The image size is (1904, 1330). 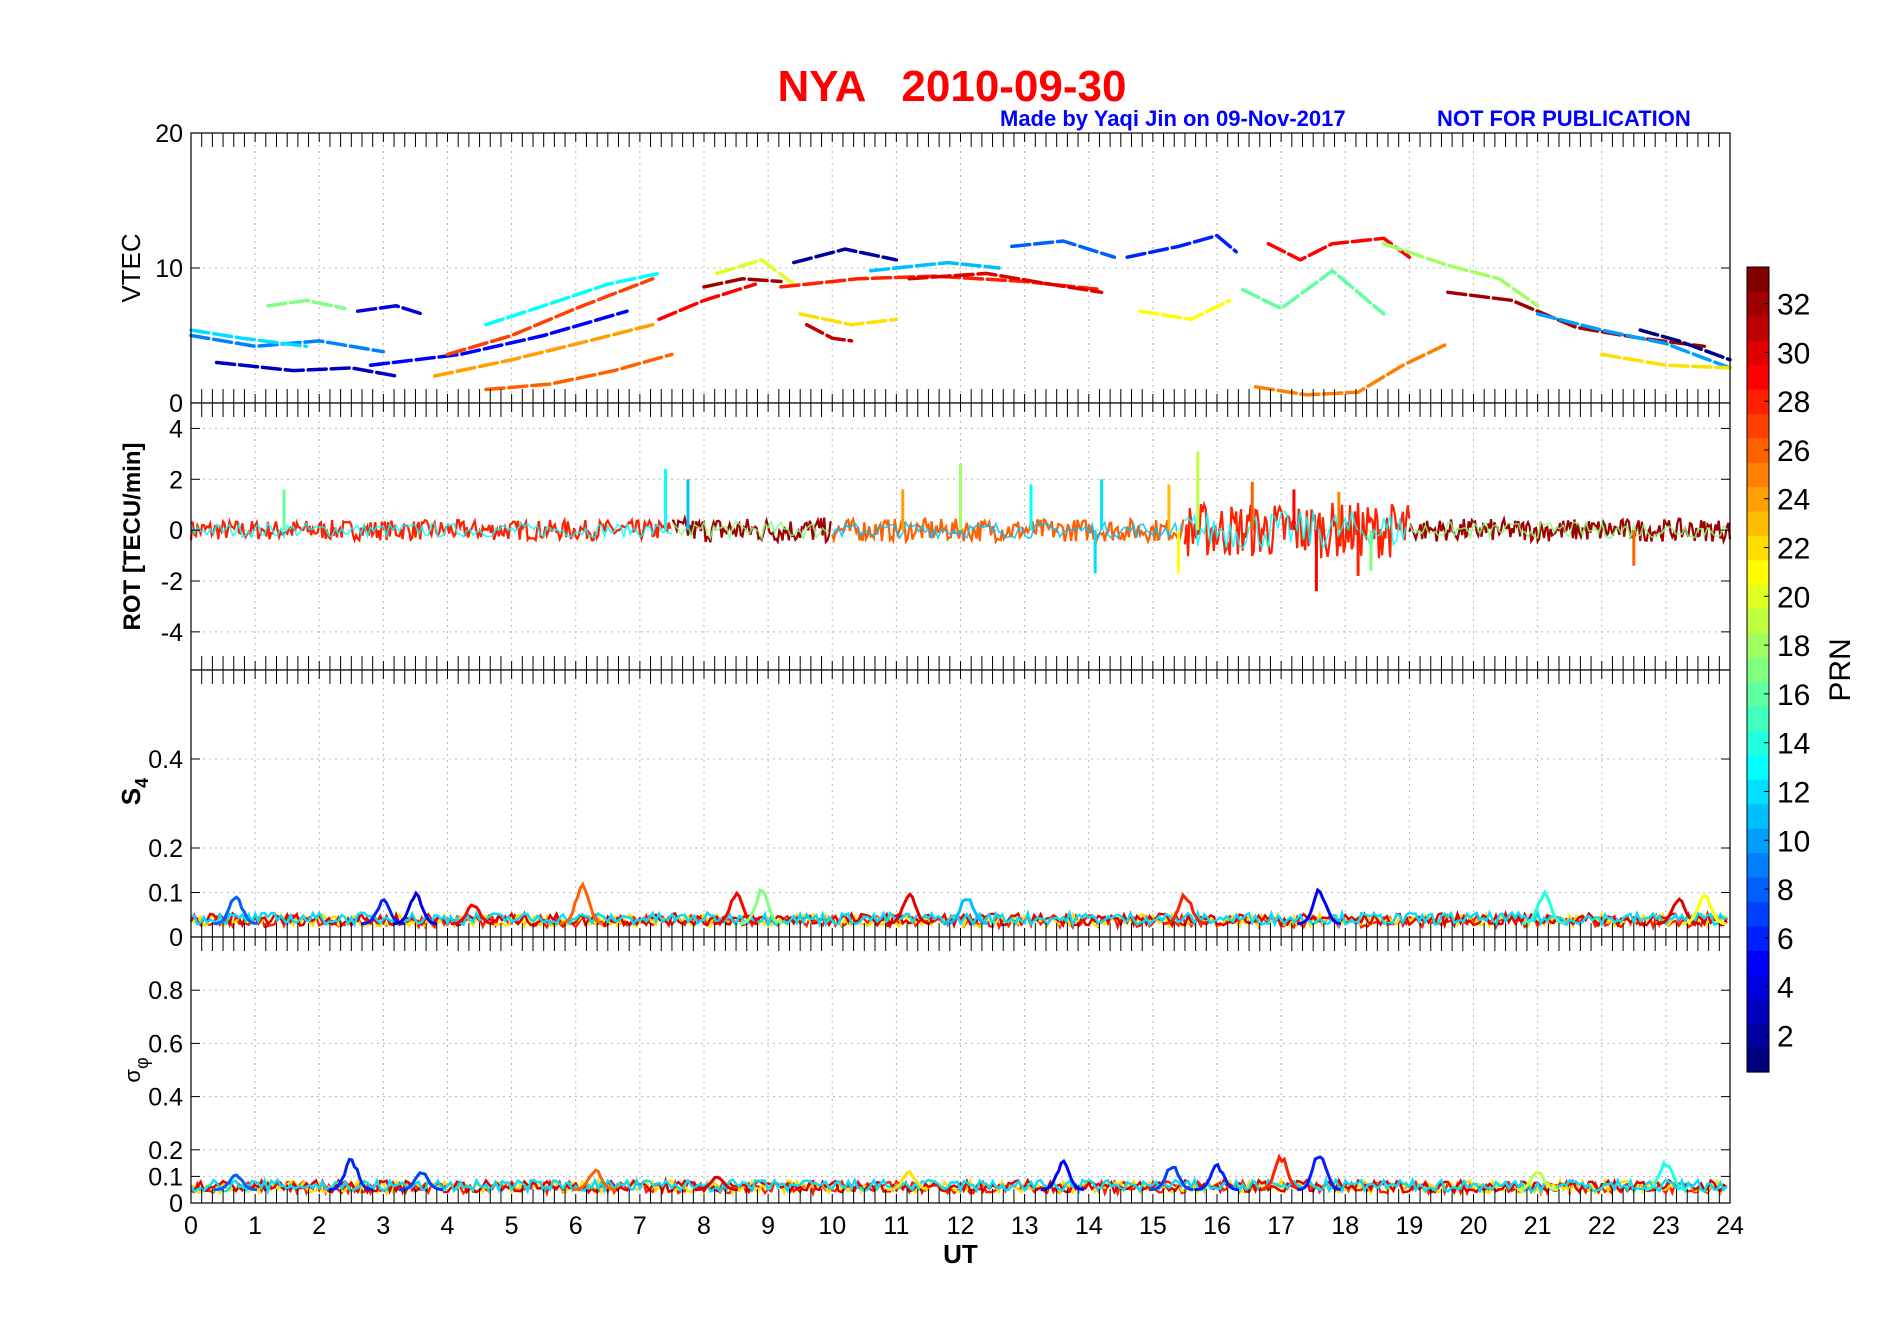 I want to click on y-axis-label: ROT [TECU/min], so click(x=132, y=537).